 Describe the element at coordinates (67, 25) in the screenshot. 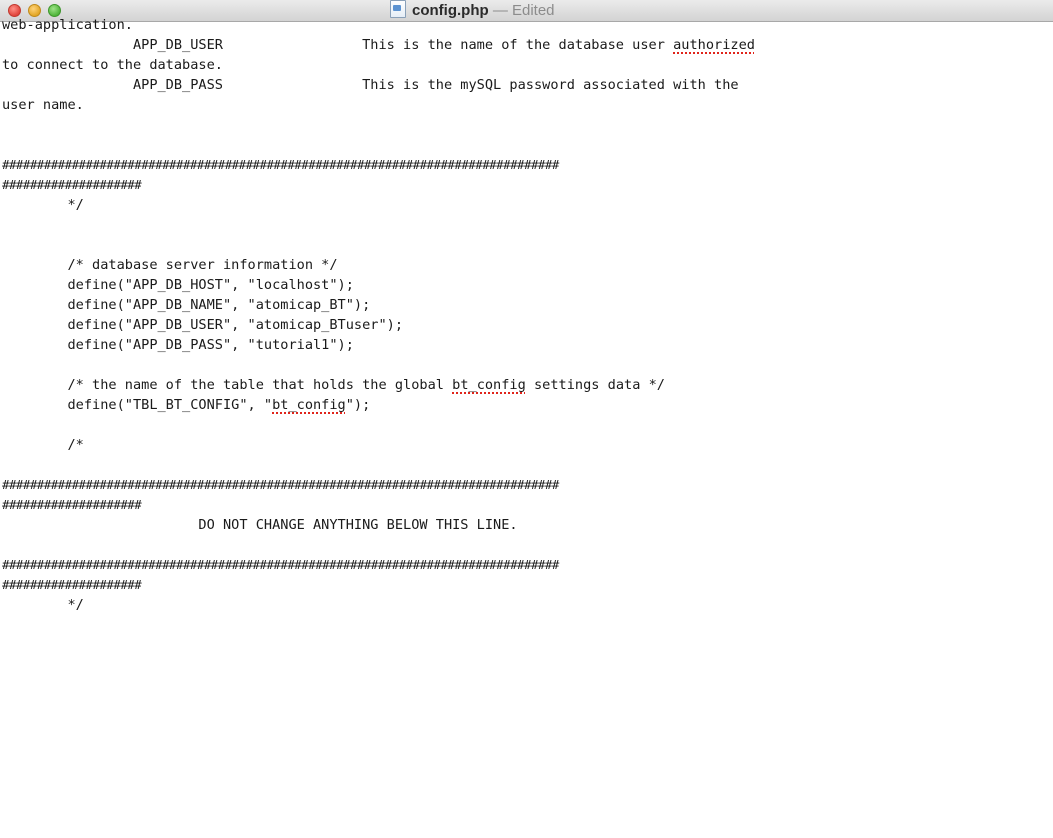

I see `editor-line: web-application.` at that location.